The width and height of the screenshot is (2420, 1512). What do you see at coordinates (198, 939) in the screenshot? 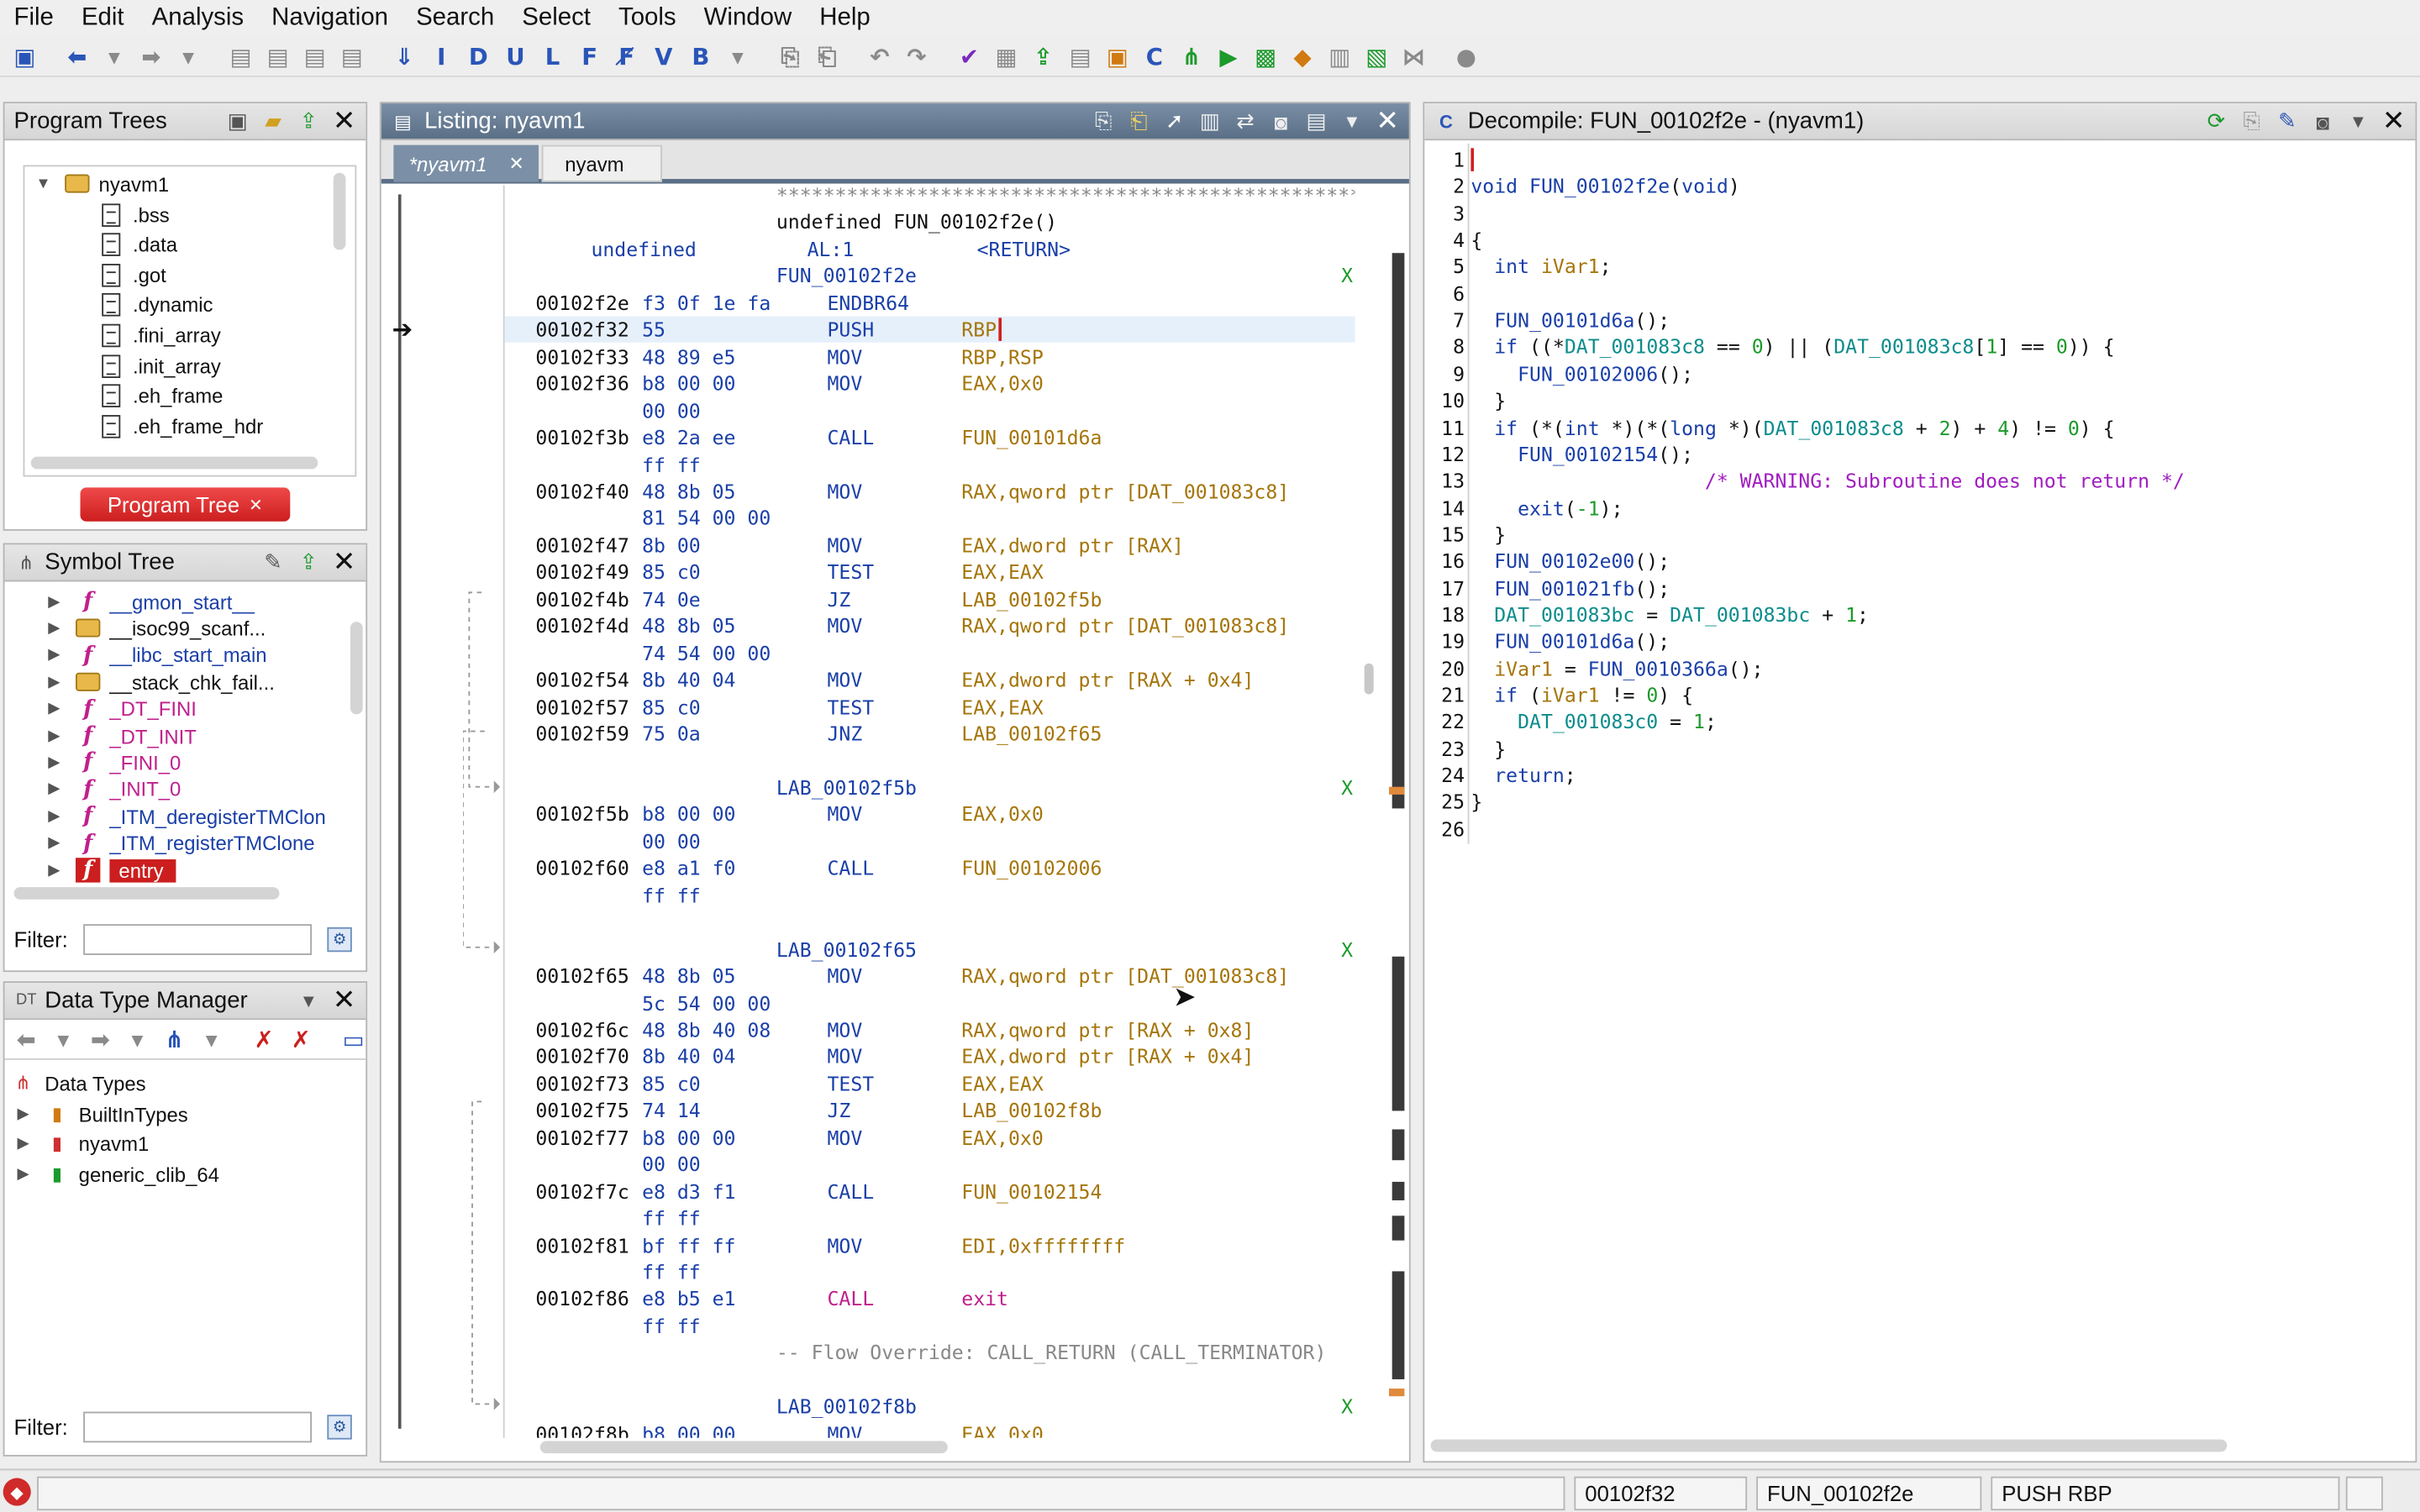
I see `symbol-filter-input` at bounding box center [198, 939].